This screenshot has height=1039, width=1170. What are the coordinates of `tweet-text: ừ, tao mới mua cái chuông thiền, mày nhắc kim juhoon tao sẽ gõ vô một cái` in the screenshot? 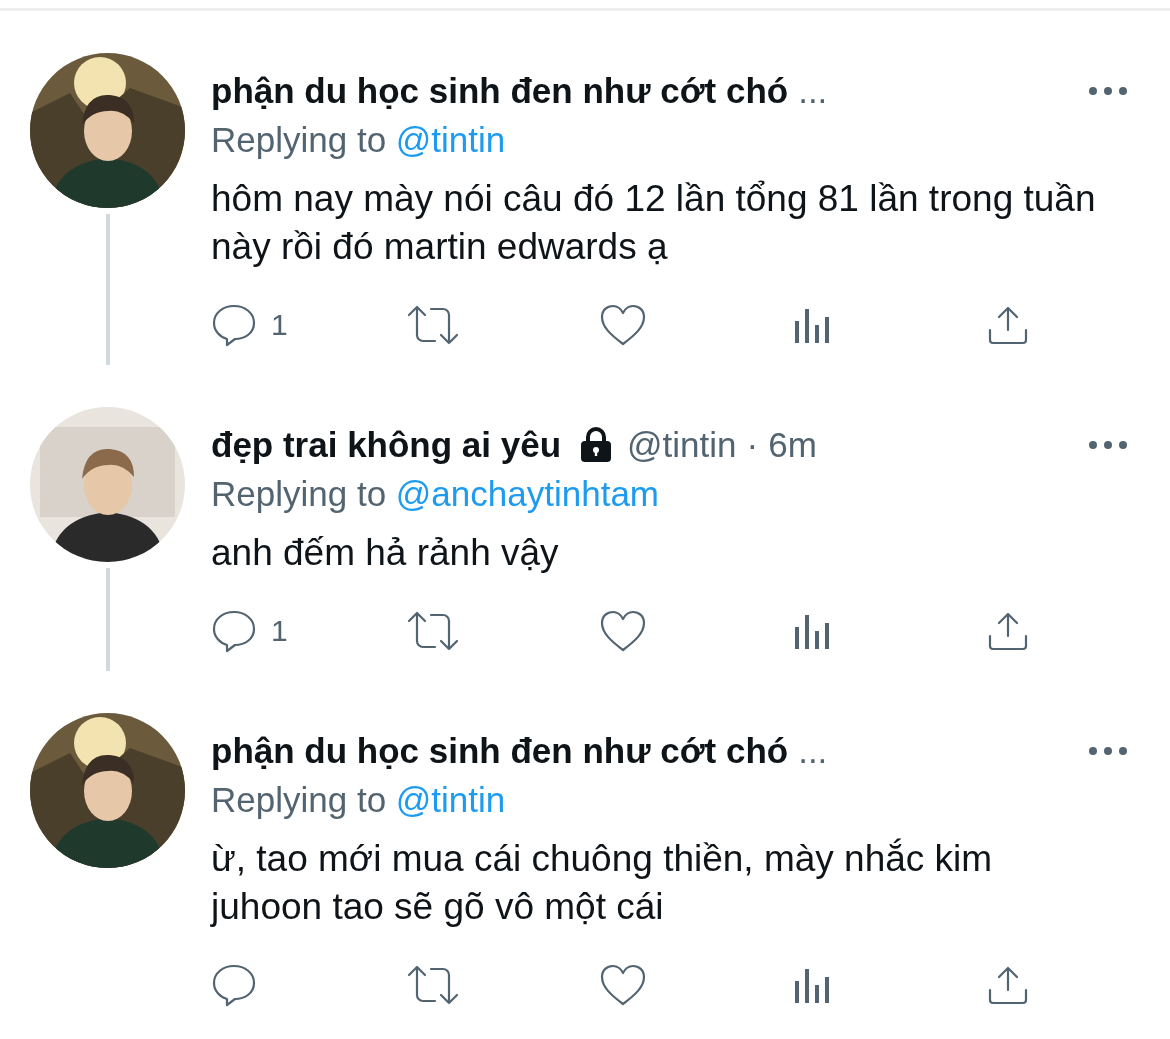 It's located at (602, 883).